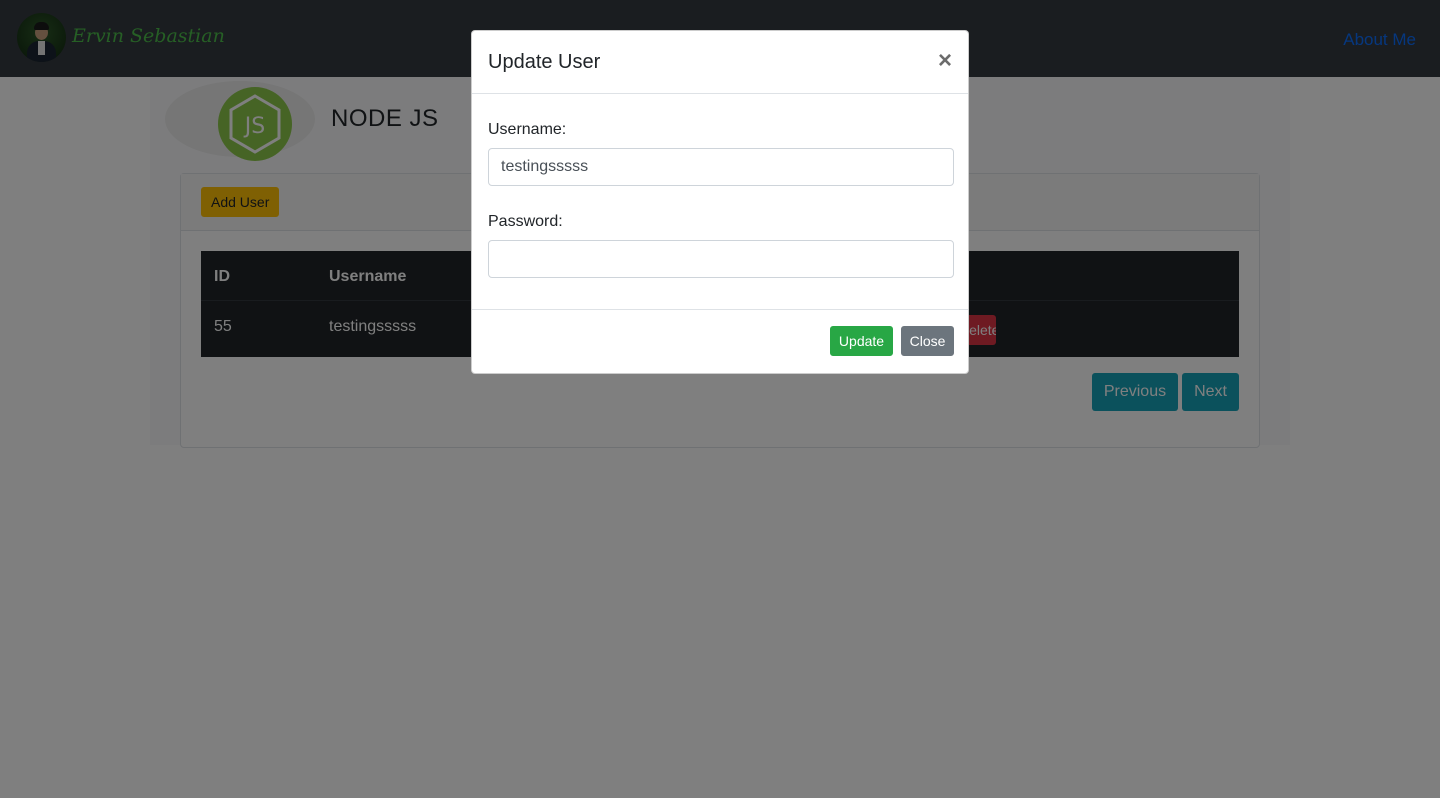  I want to click on username-field, so click(721, 167).